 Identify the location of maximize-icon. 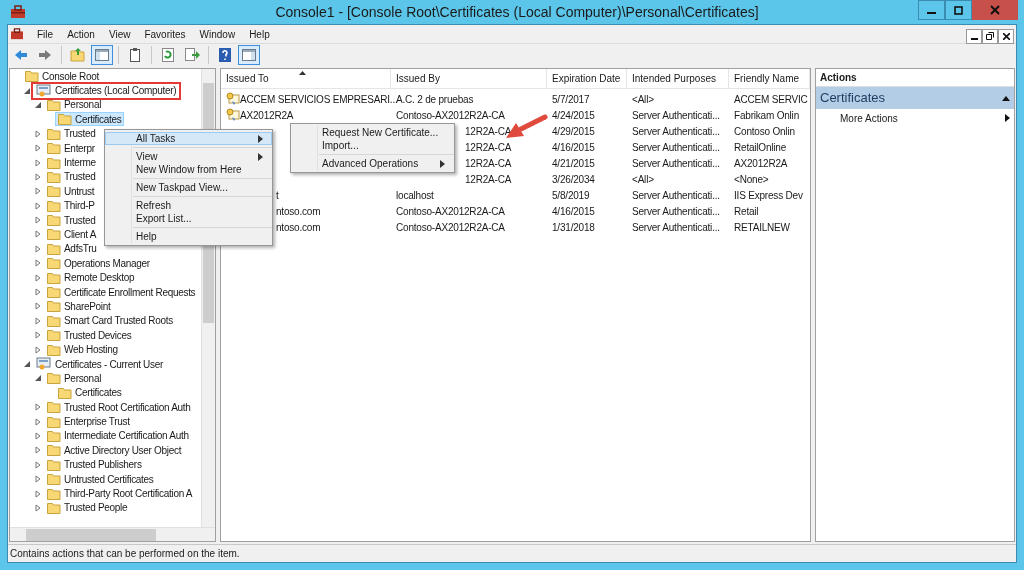
(958, 10).